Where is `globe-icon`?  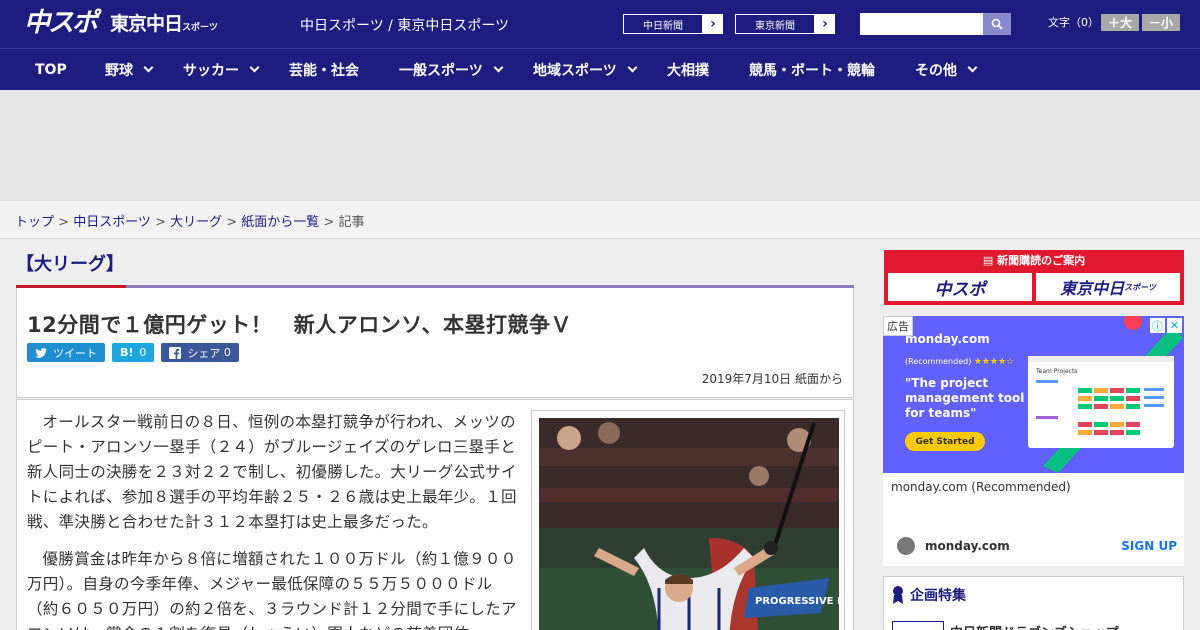
globe-icon is located at coordinates (906, 546).